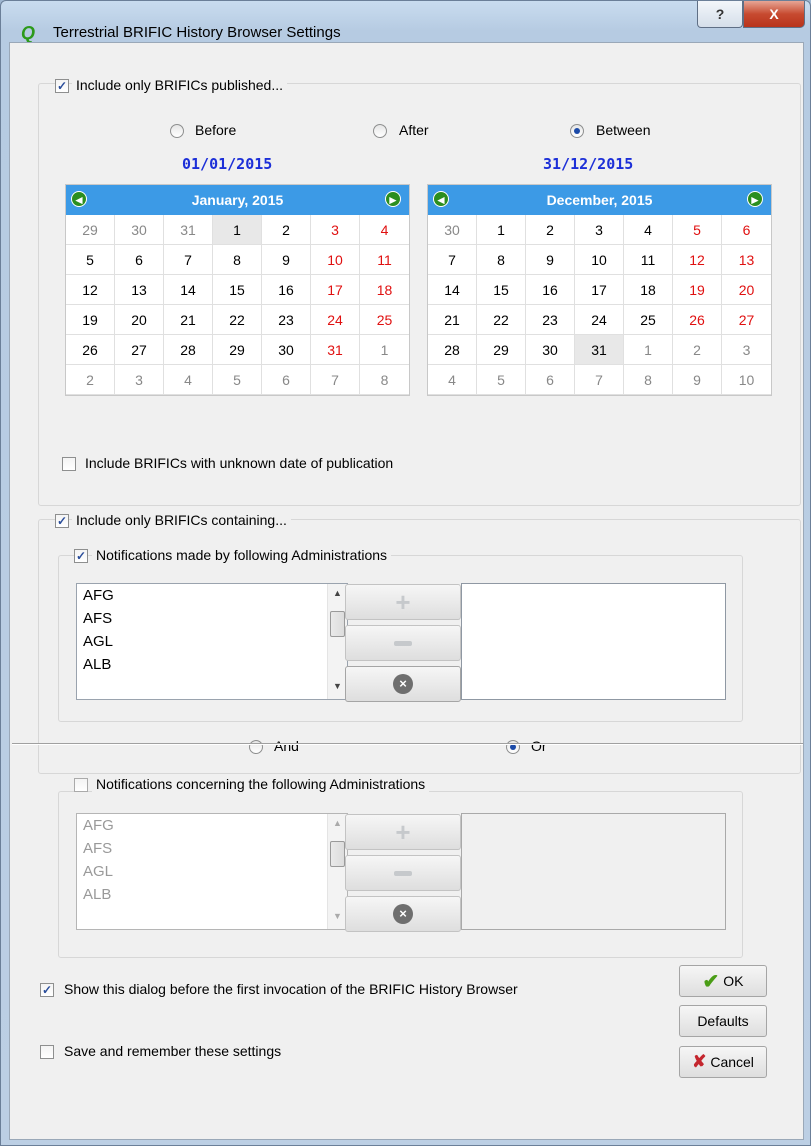 This screenshot has width=811, height=1146. I want to click on after-radio, so click(380, 131).